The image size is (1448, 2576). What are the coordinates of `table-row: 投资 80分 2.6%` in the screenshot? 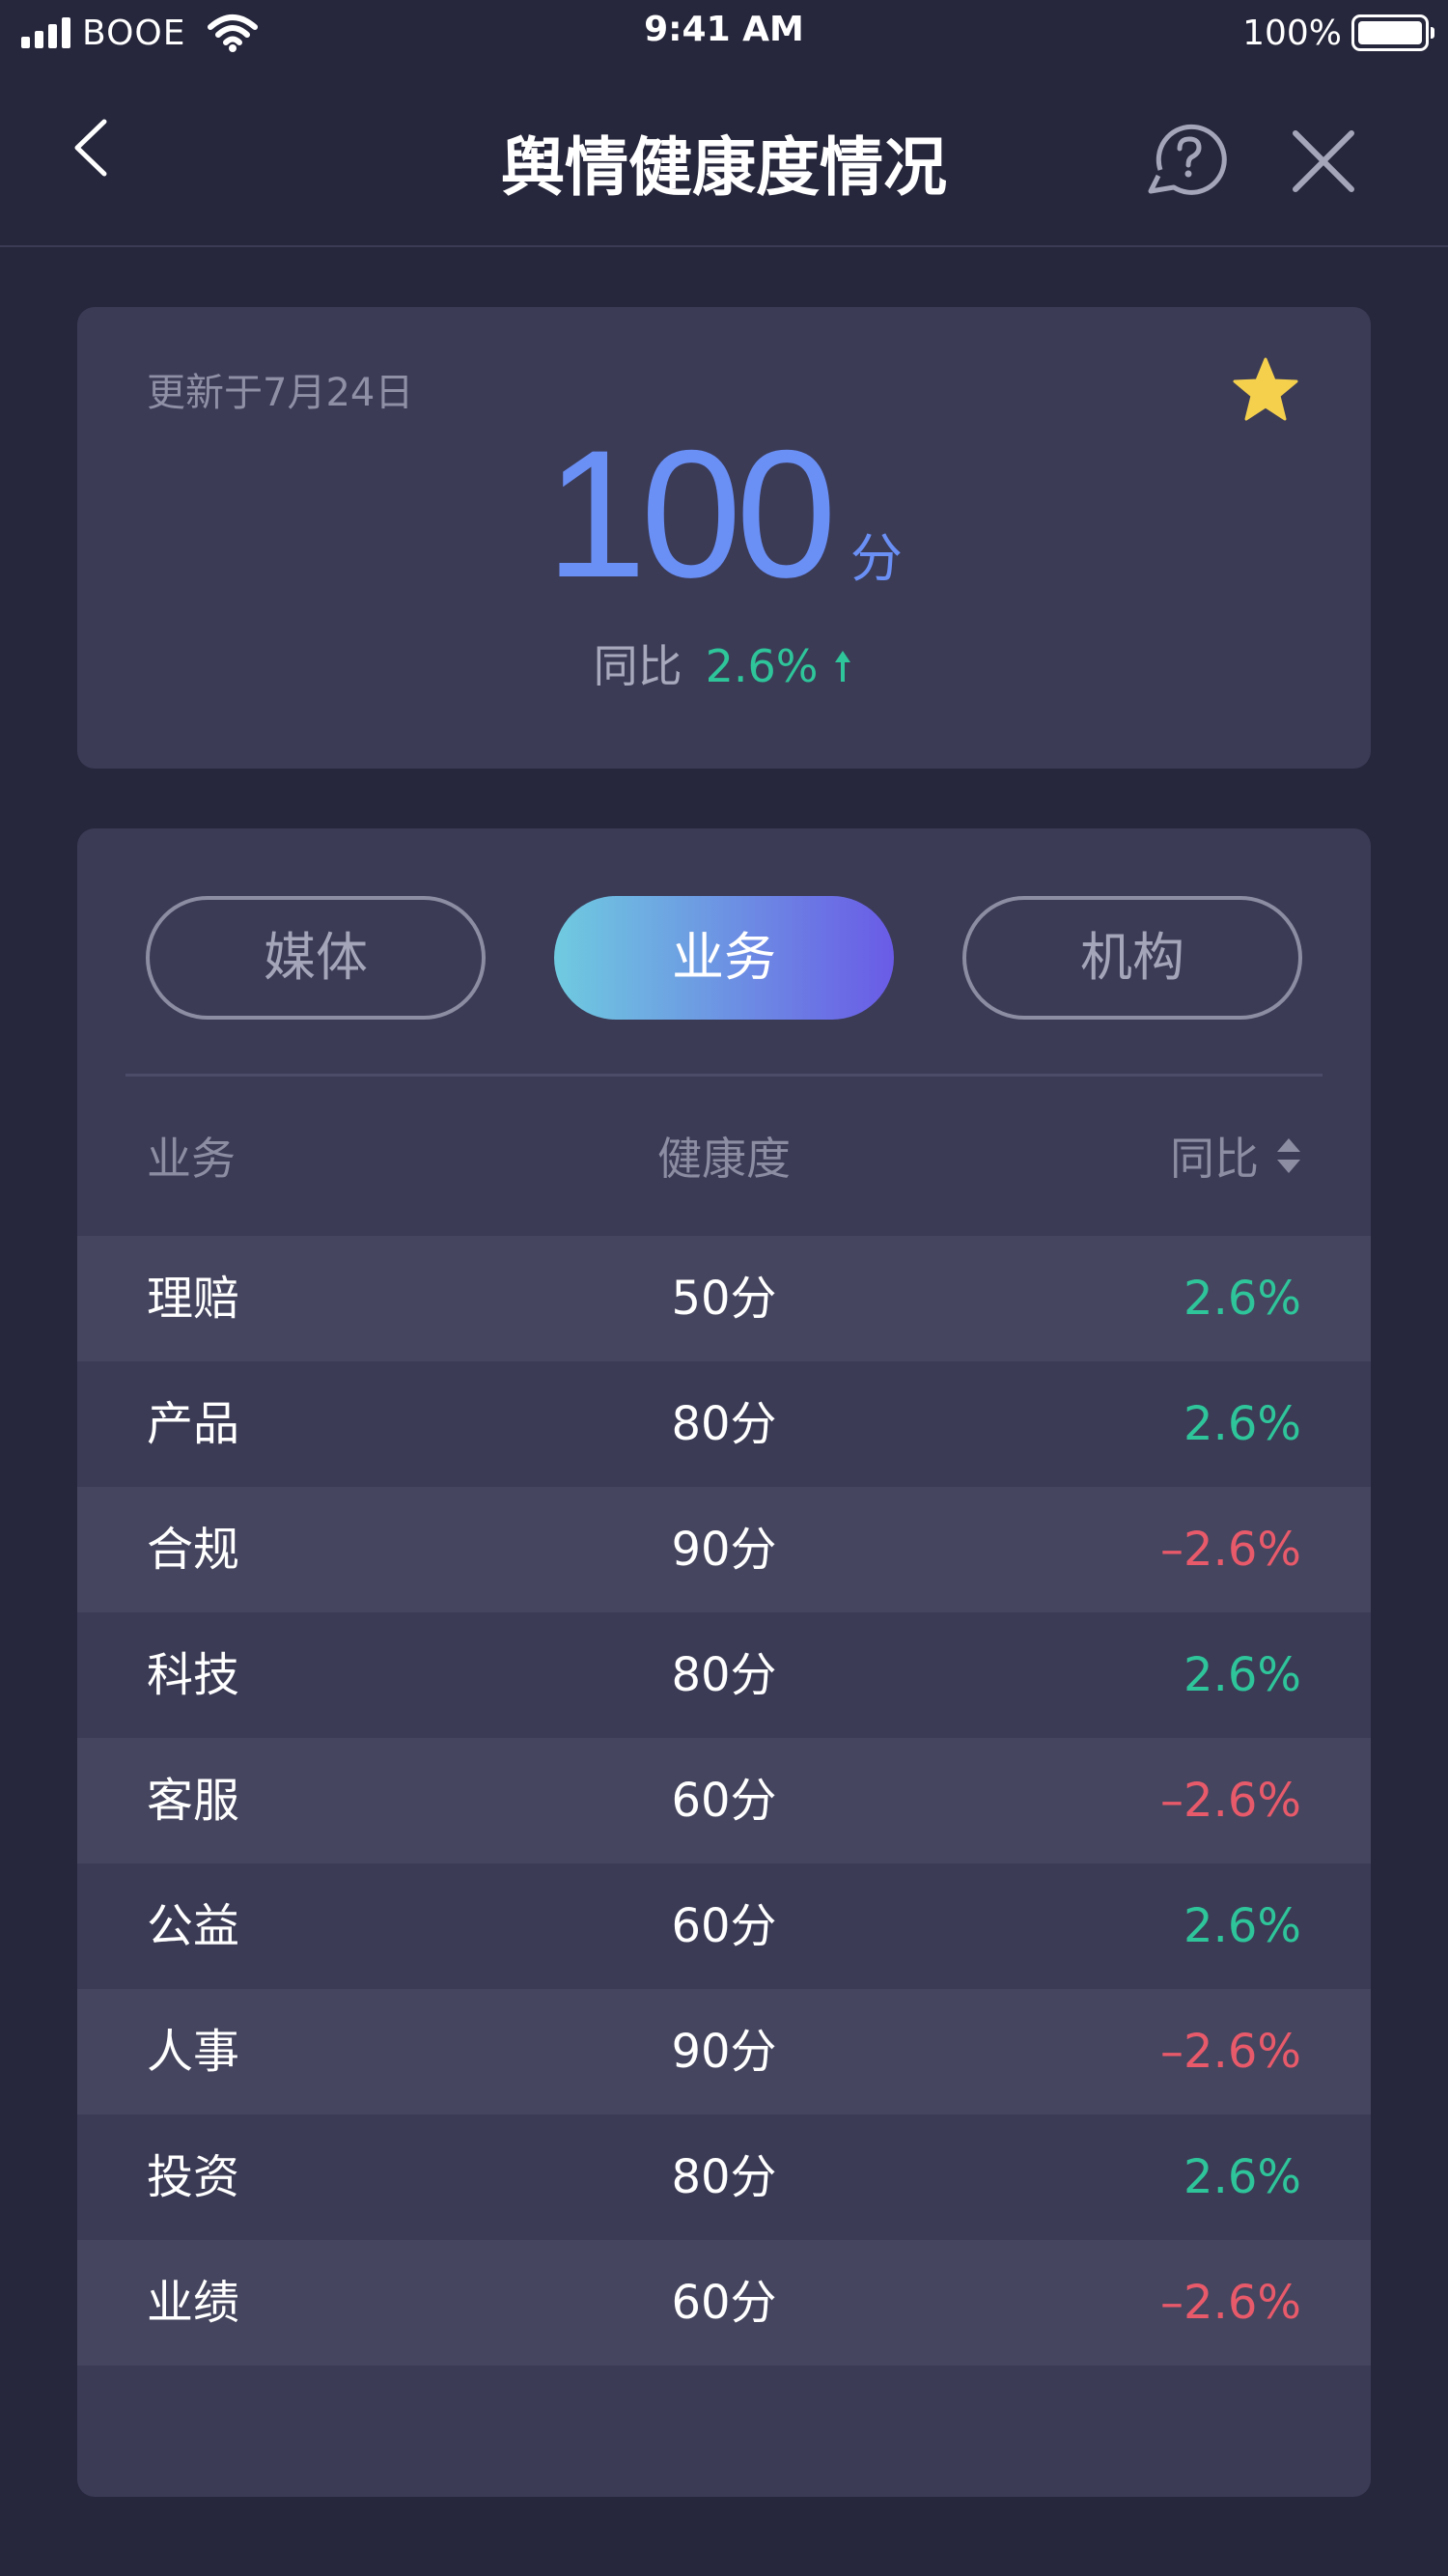 It's located at (724, 2177).